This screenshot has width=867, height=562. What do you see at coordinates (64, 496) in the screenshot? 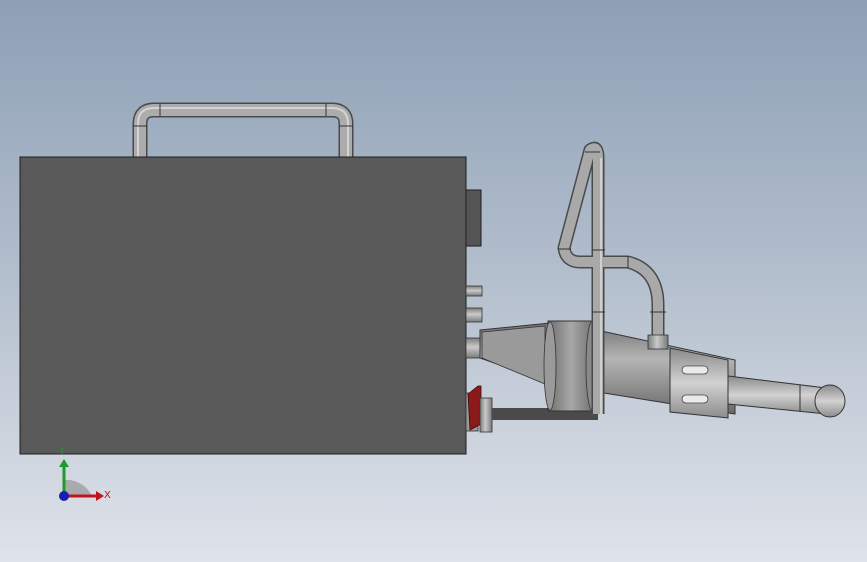
I see `z-axis-dot` at bounding box center [64, 496].